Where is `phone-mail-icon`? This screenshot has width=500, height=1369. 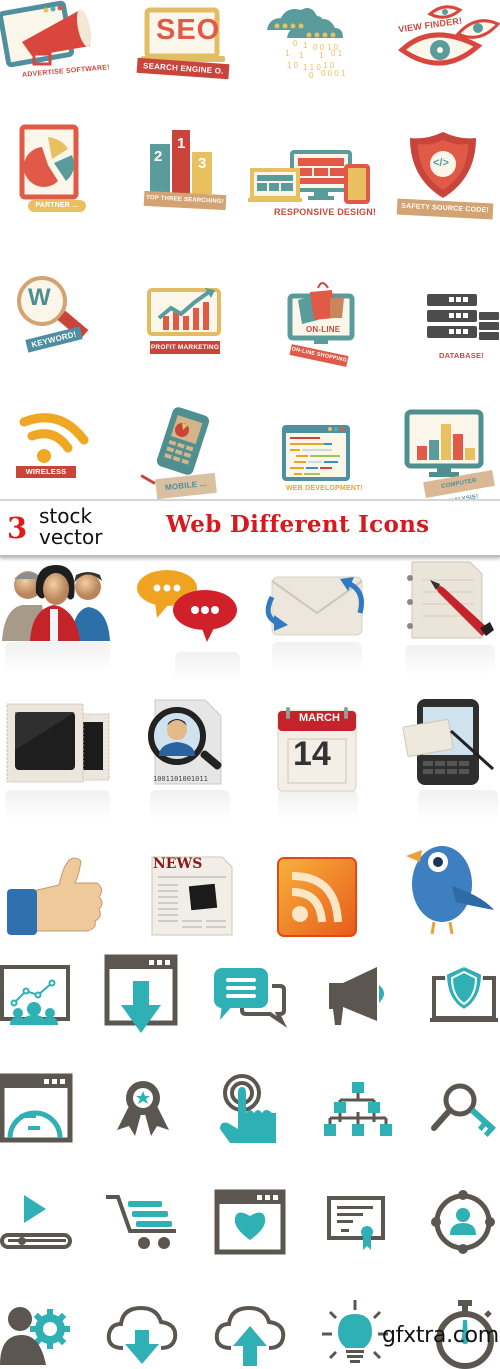 phone-mail-icon is located at coordinates (450, 742).